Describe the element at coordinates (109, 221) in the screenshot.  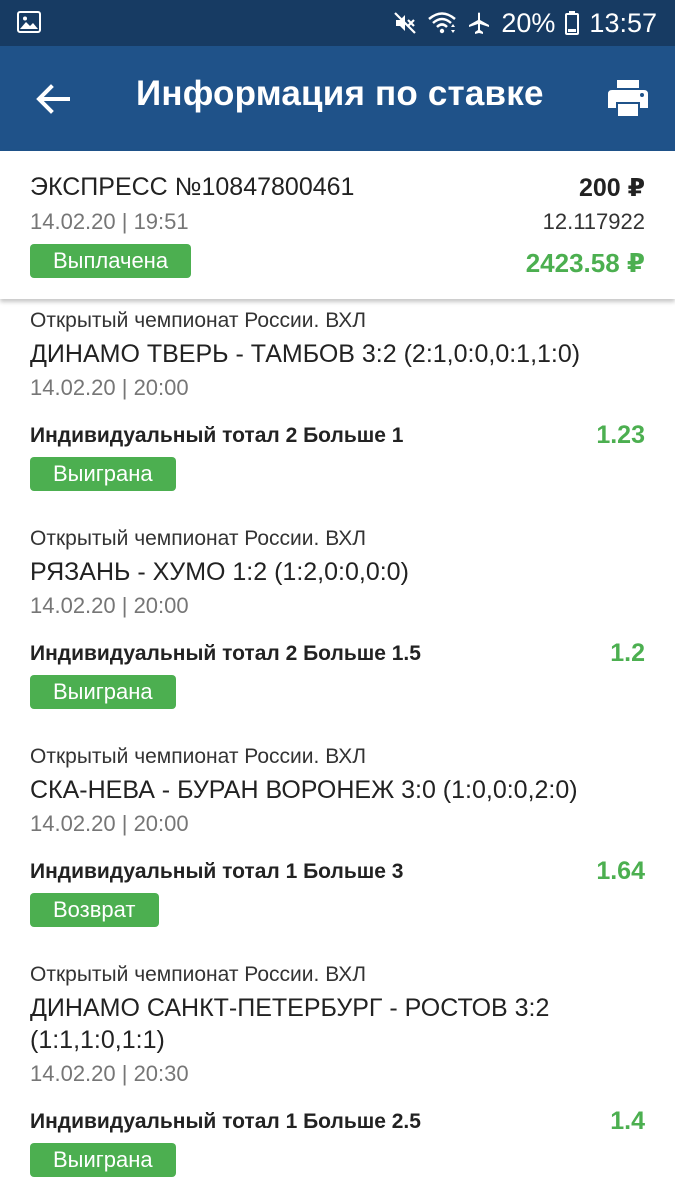
I see `bet-date: 14.02.20 | 19:51` at that location.